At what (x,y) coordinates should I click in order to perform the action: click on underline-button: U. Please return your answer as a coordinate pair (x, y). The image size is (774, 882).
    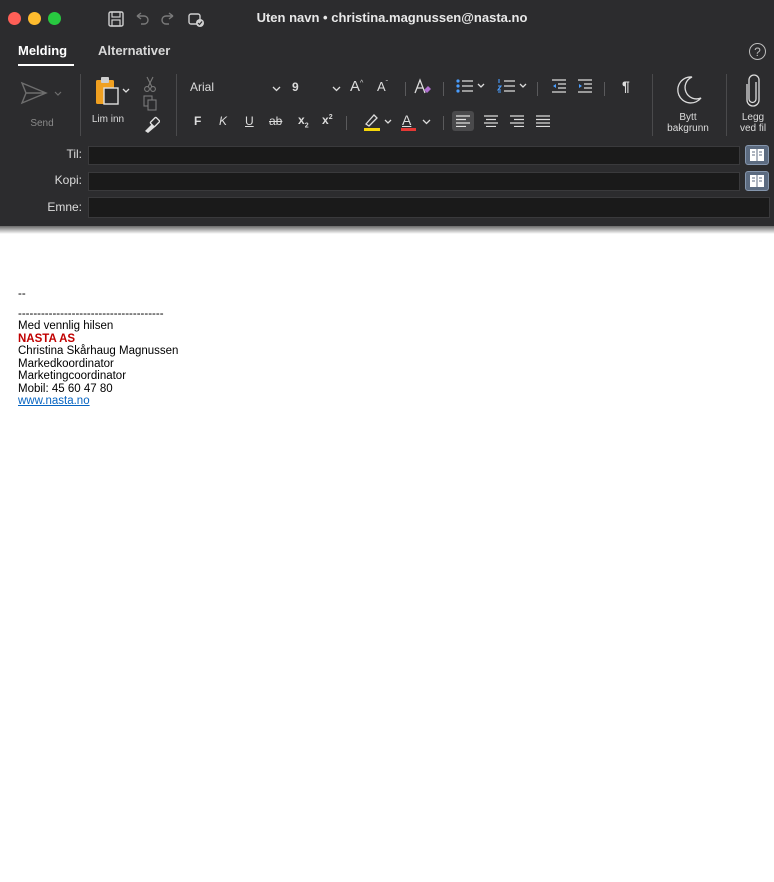
    Looking at the image, I should click on (249, 121).